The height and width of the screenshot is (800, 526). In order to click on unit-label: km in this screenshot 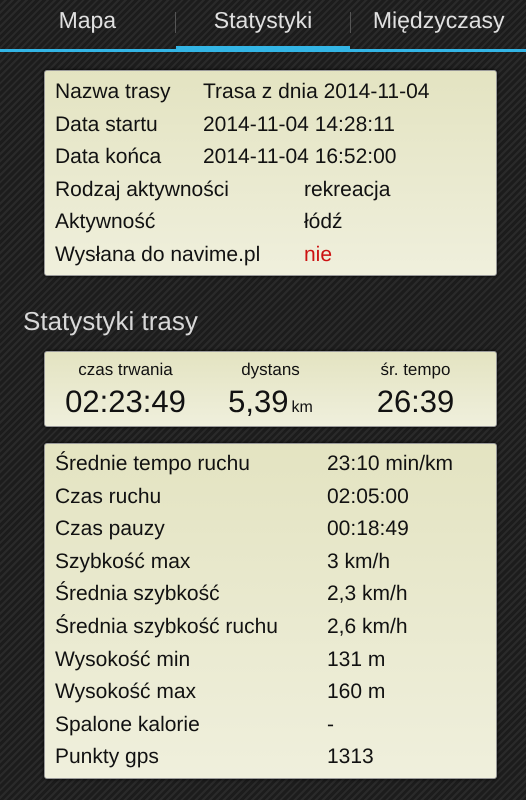, I will do `click(302, 408)`.